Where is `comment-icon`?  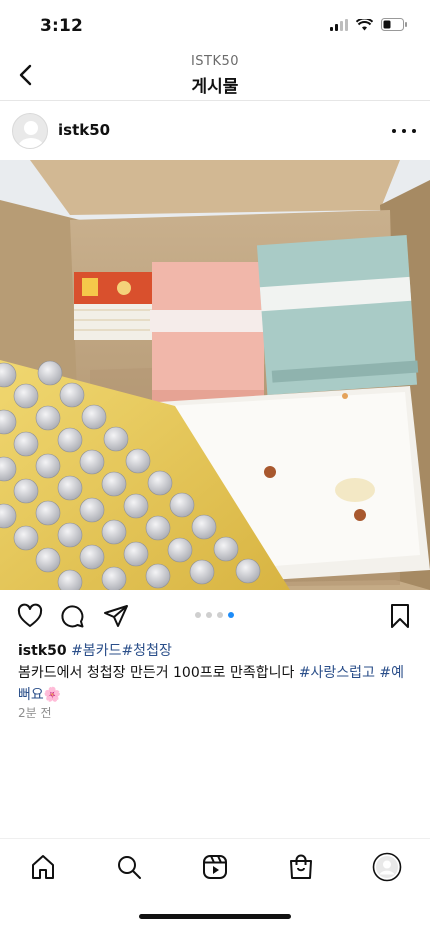
comment-icon is located at coordinates (72, 616).